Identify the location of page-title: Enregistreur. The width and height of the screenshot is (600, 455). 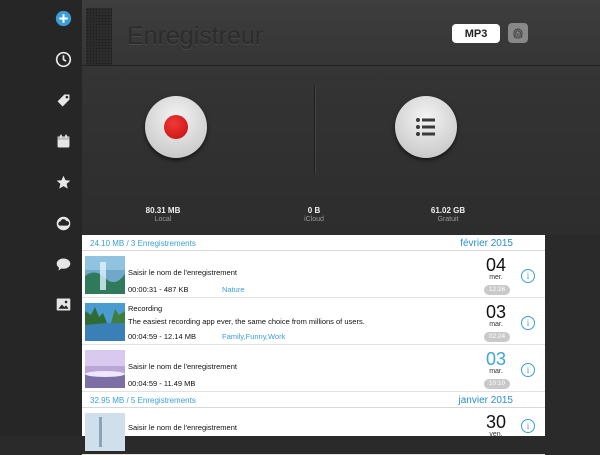
(195, 36).